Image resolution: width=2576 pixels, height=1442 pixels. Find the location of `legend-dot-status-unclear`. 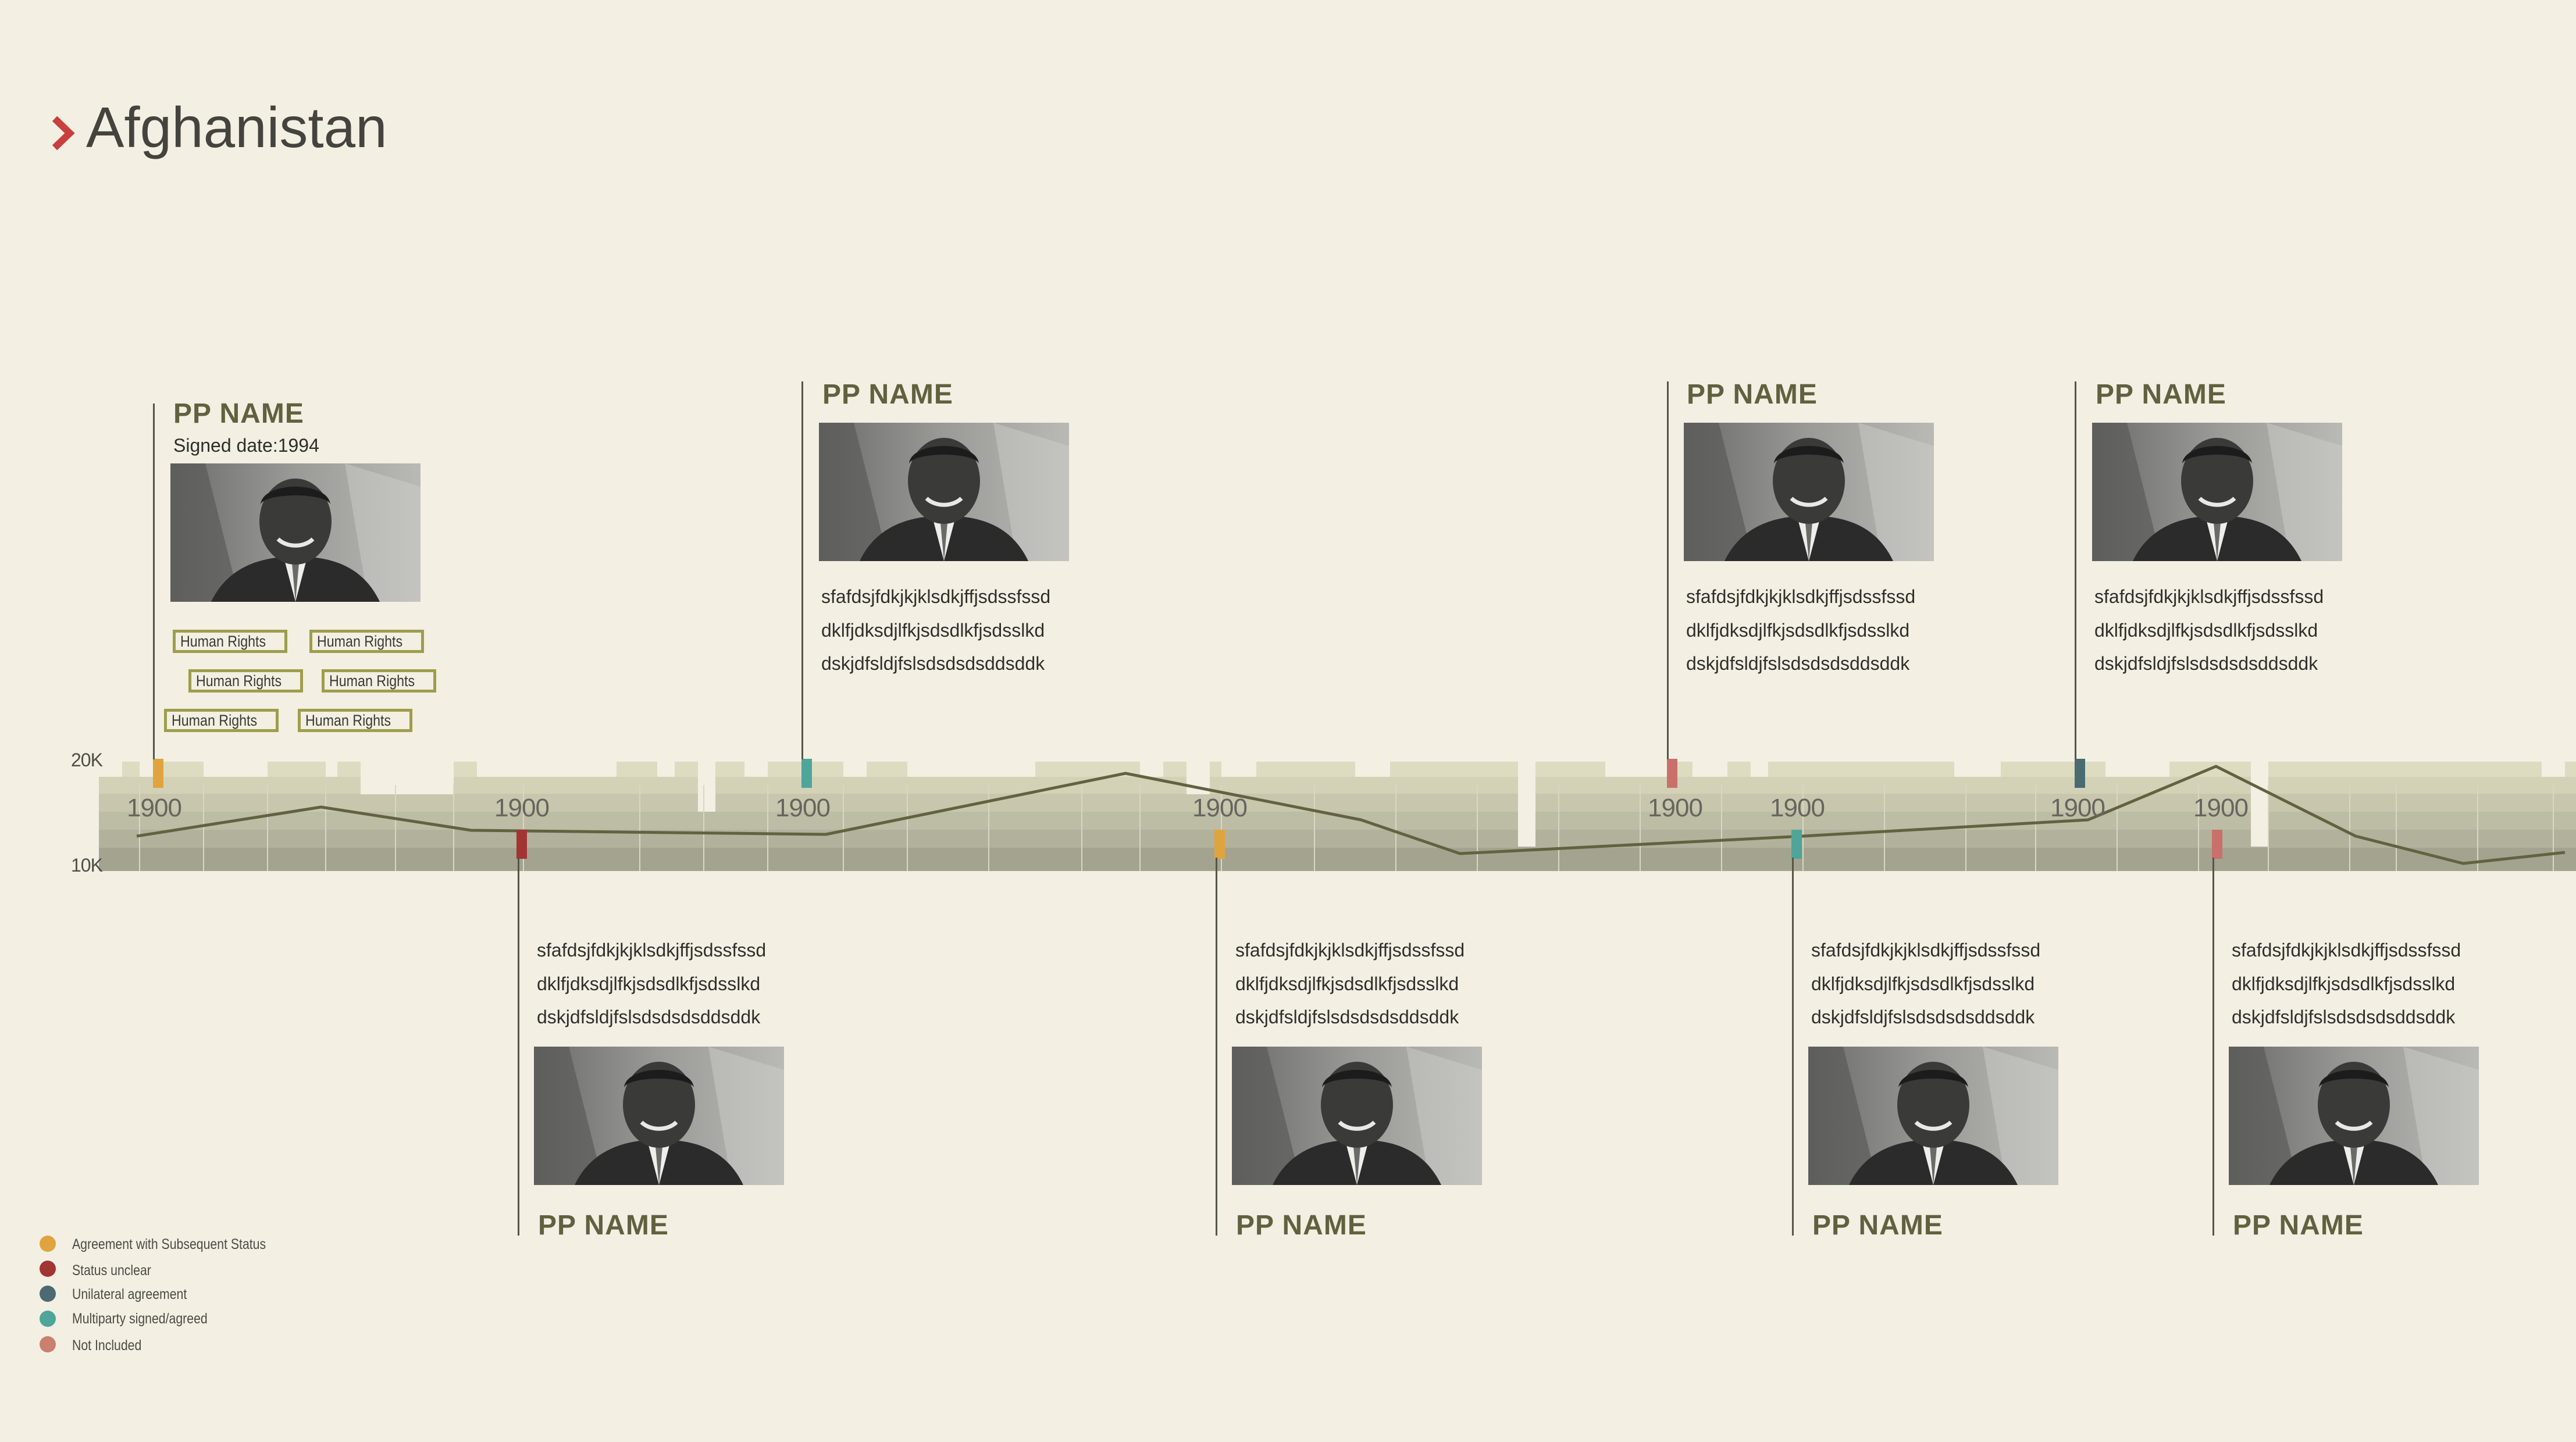

legend-dot-status-unclear is located at coordinates (48, 1269).